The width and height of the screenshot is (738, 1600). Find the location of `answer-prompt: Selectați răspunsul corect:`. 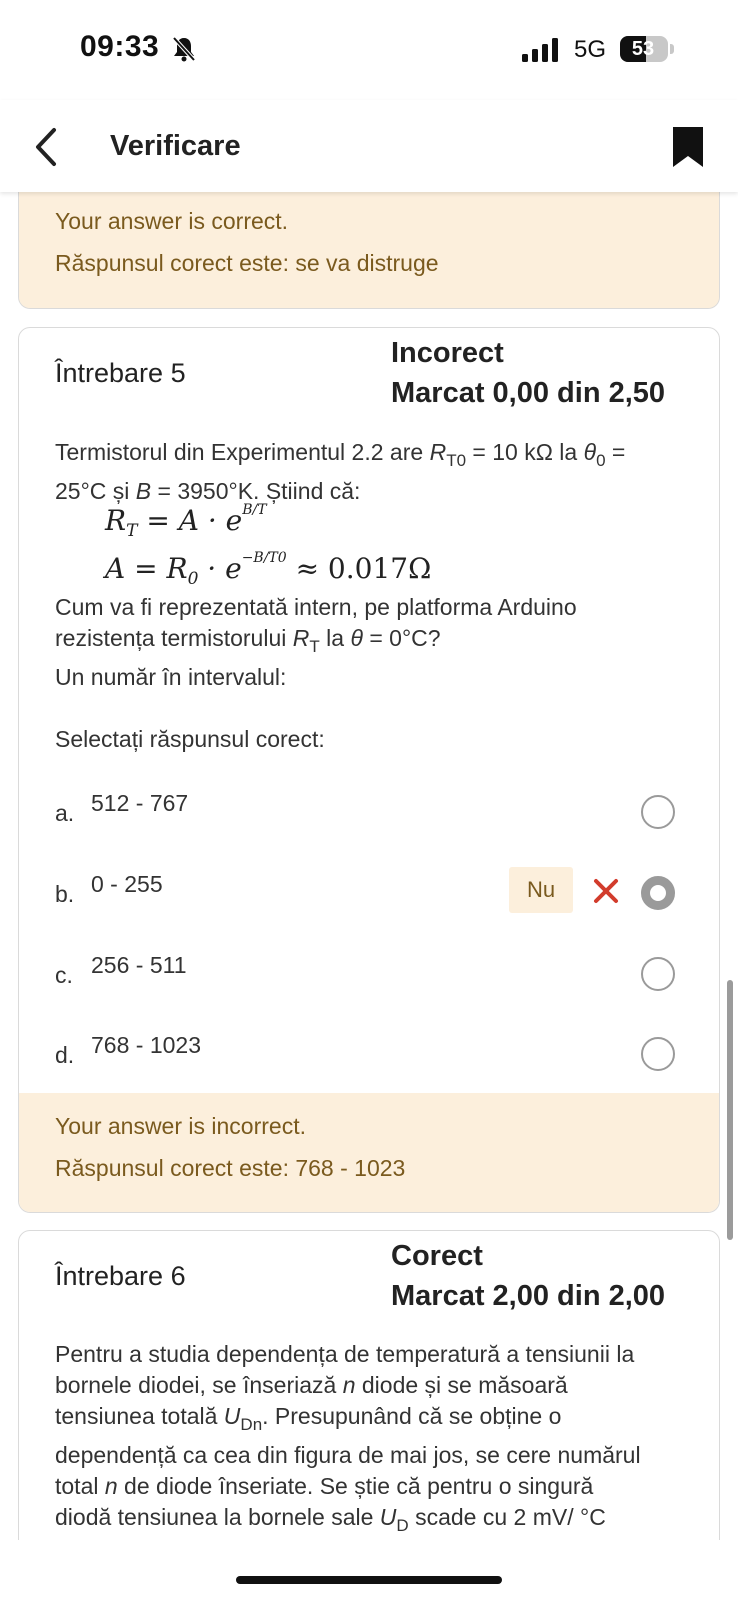

answer-prompt: Selectați răspunsul corect: is located at coordinates (190, 739).